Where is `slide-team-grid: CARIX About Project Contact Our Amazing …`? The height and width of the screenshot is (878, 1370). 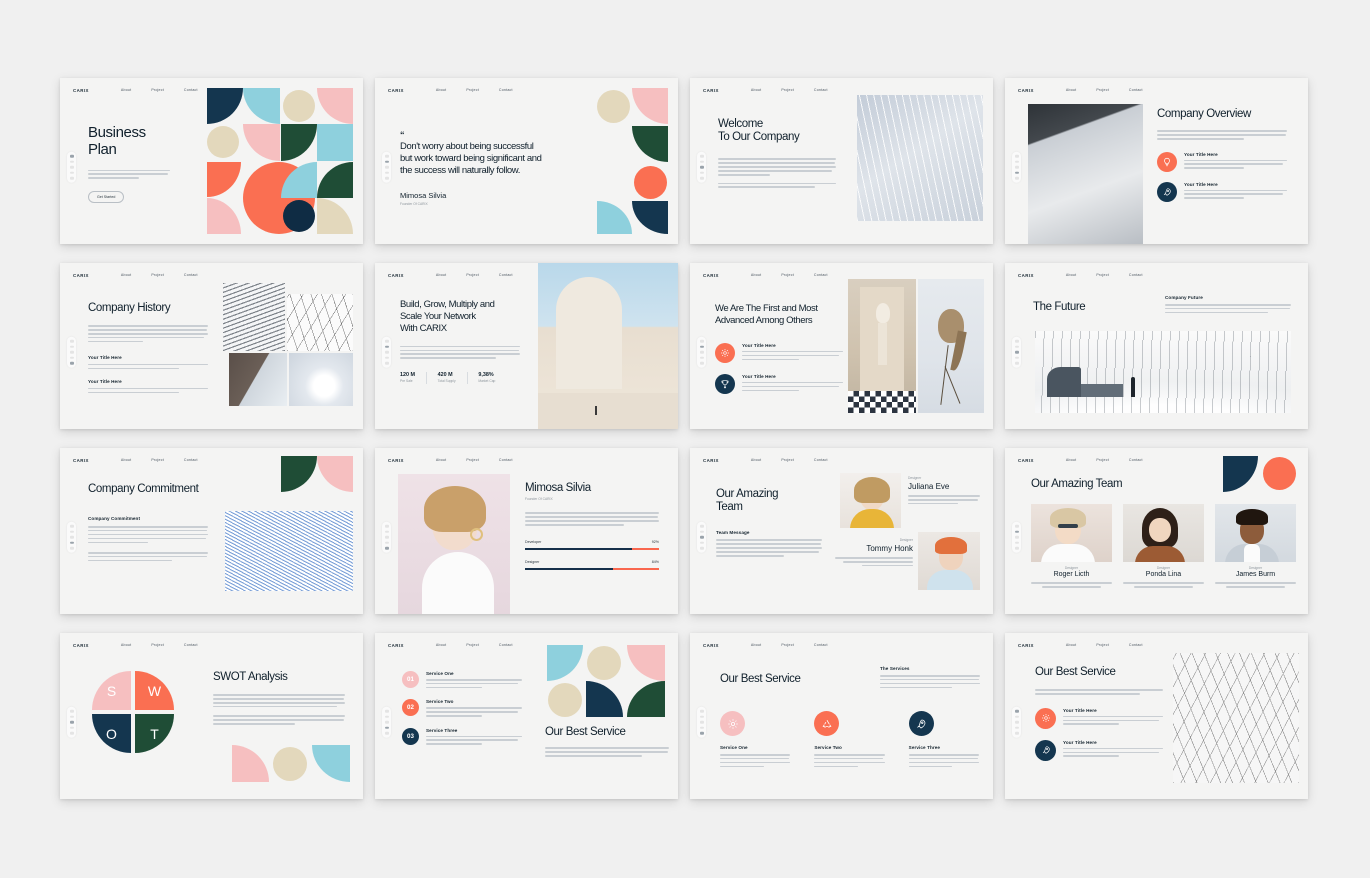 slide-team-grid: CARIX About Project Contact Our Amazing … is located at coordinates (1156, 531).